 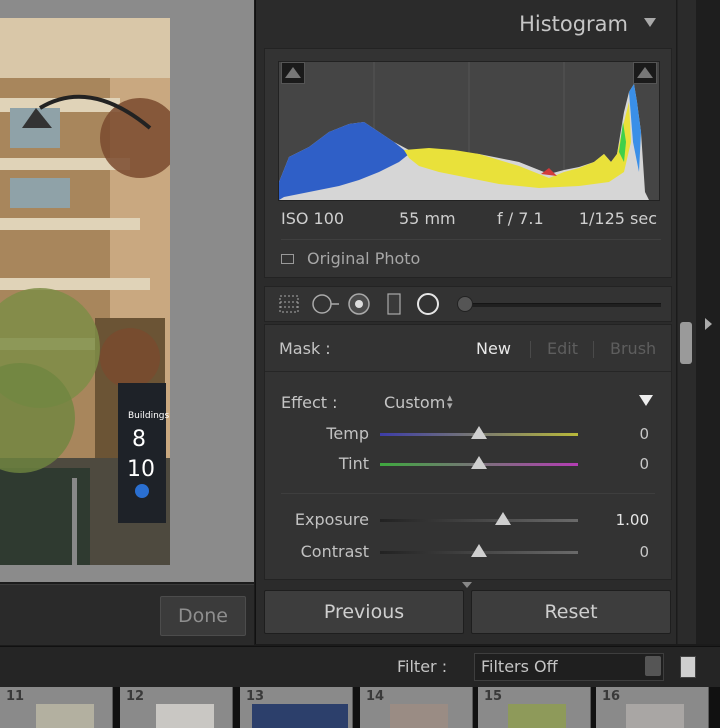 What do you see at coordinates (653, 666) in the screenshot?
I see `filter-stepper-icon` at bounding box center [653, 666].